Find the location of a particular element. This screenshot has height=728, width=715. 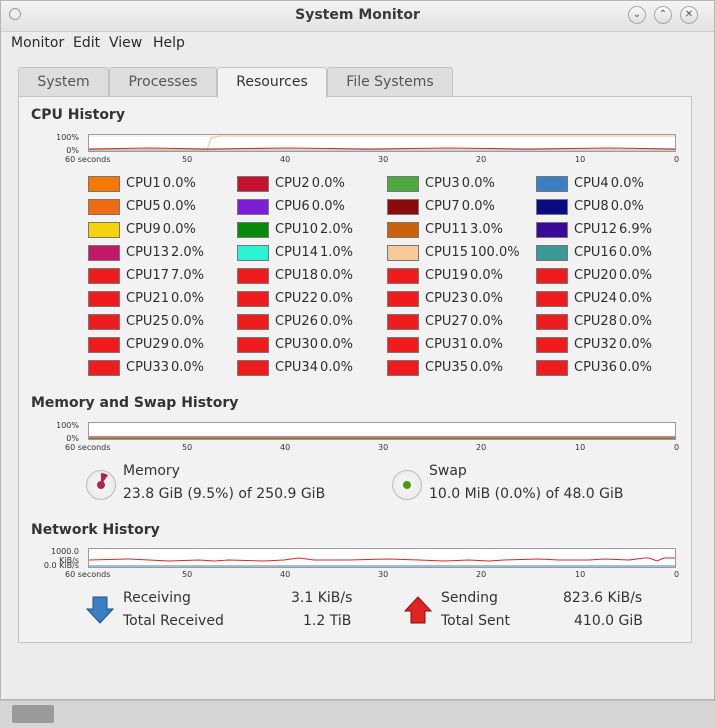

cpu-x-label-50: 50 is located at coordinates (187, 159).